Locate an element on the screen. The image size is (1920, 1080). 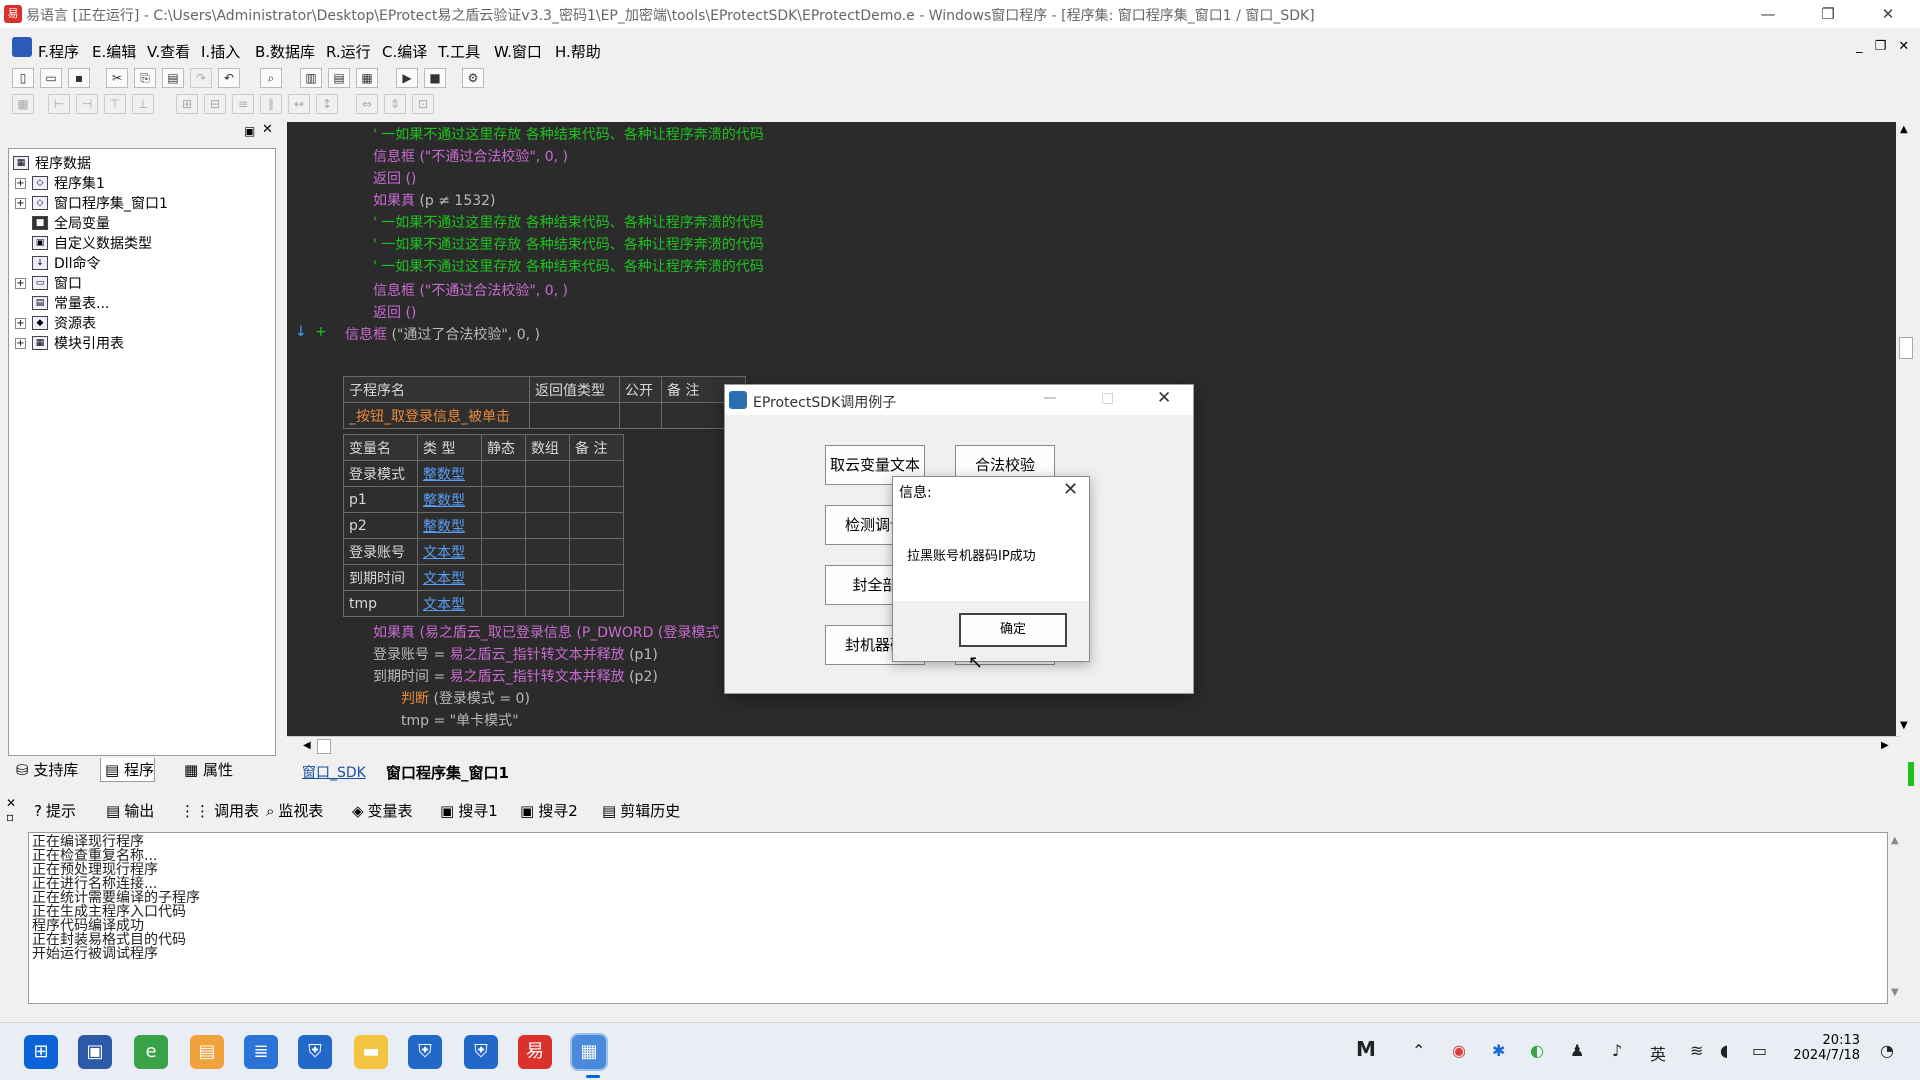
table-row: 登录模式 整数型 is located at coordinates (483, 473).